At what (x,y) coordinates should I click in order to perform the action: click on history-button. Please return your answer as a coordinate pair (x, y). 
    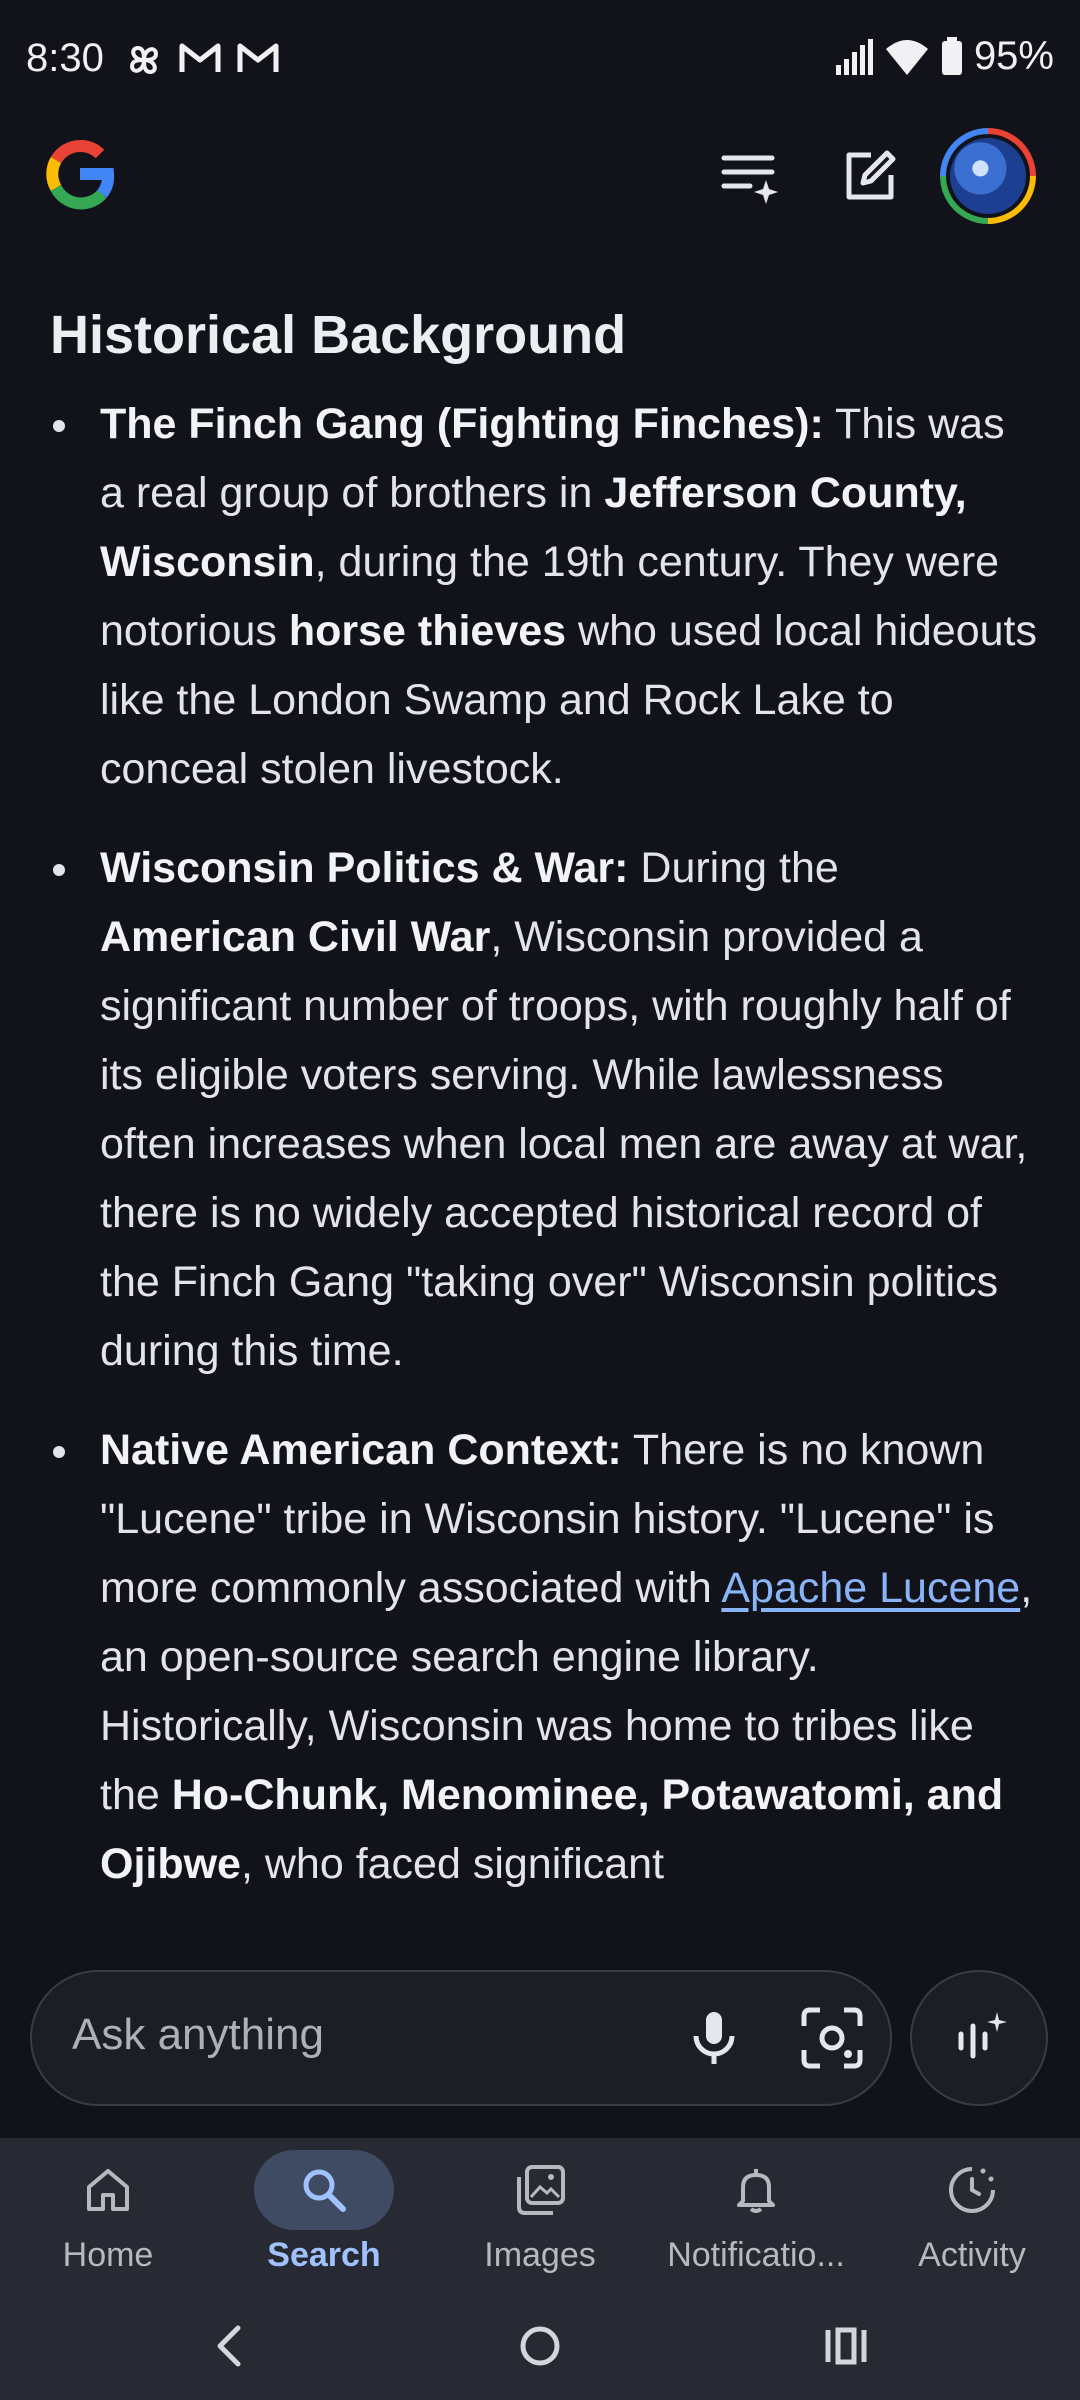
    Looking at the image, I should click on (750, 176).